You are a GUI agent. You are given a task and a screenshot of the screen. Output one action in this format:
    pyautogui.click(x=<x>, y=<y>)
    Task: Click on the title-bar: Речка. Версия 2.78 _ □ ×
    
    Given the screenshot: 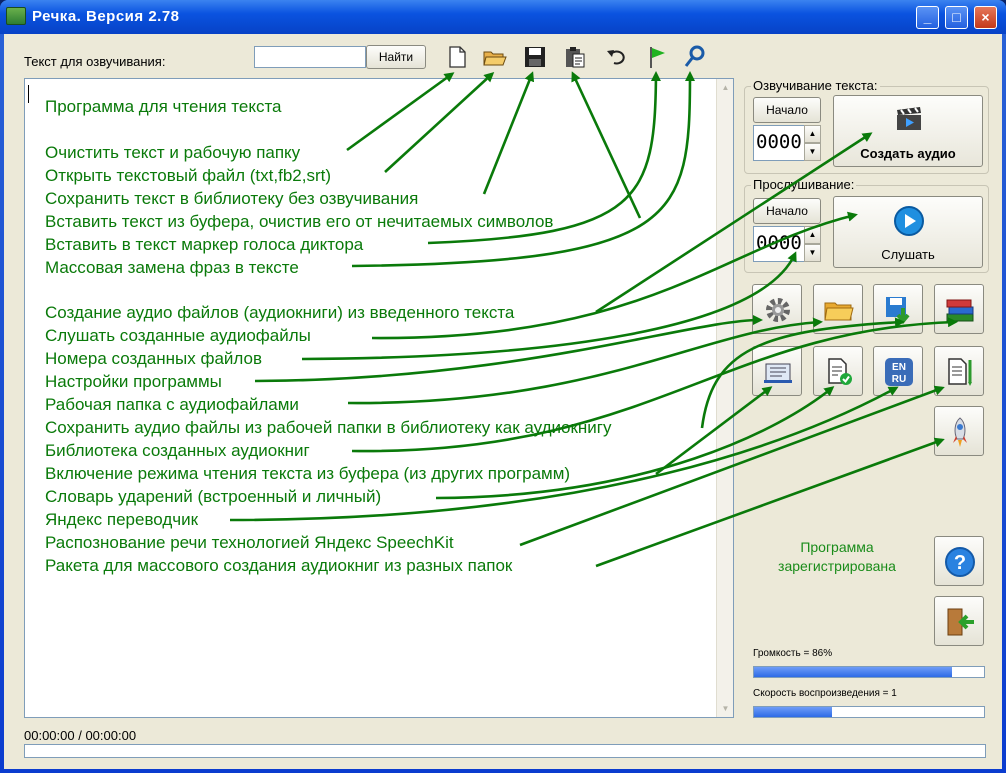 What is the action you would take?
    pyautogui.click(x=503, y=17)
    